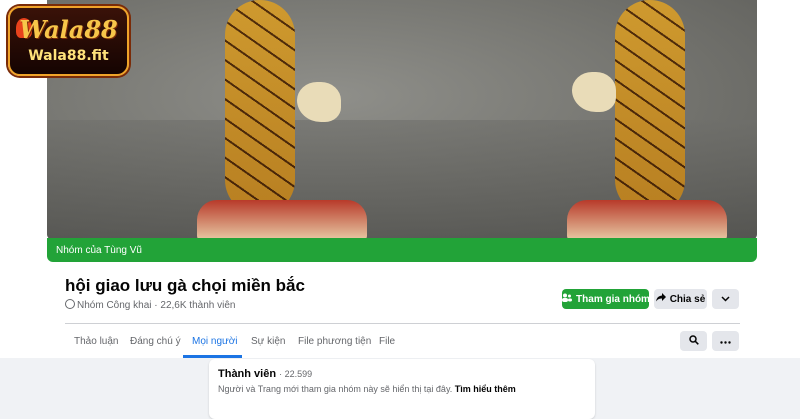 Image resolution: width=800 pixels, height=419 pixels. I want to click on members-card-count: · 22.599, so click(296, 374).